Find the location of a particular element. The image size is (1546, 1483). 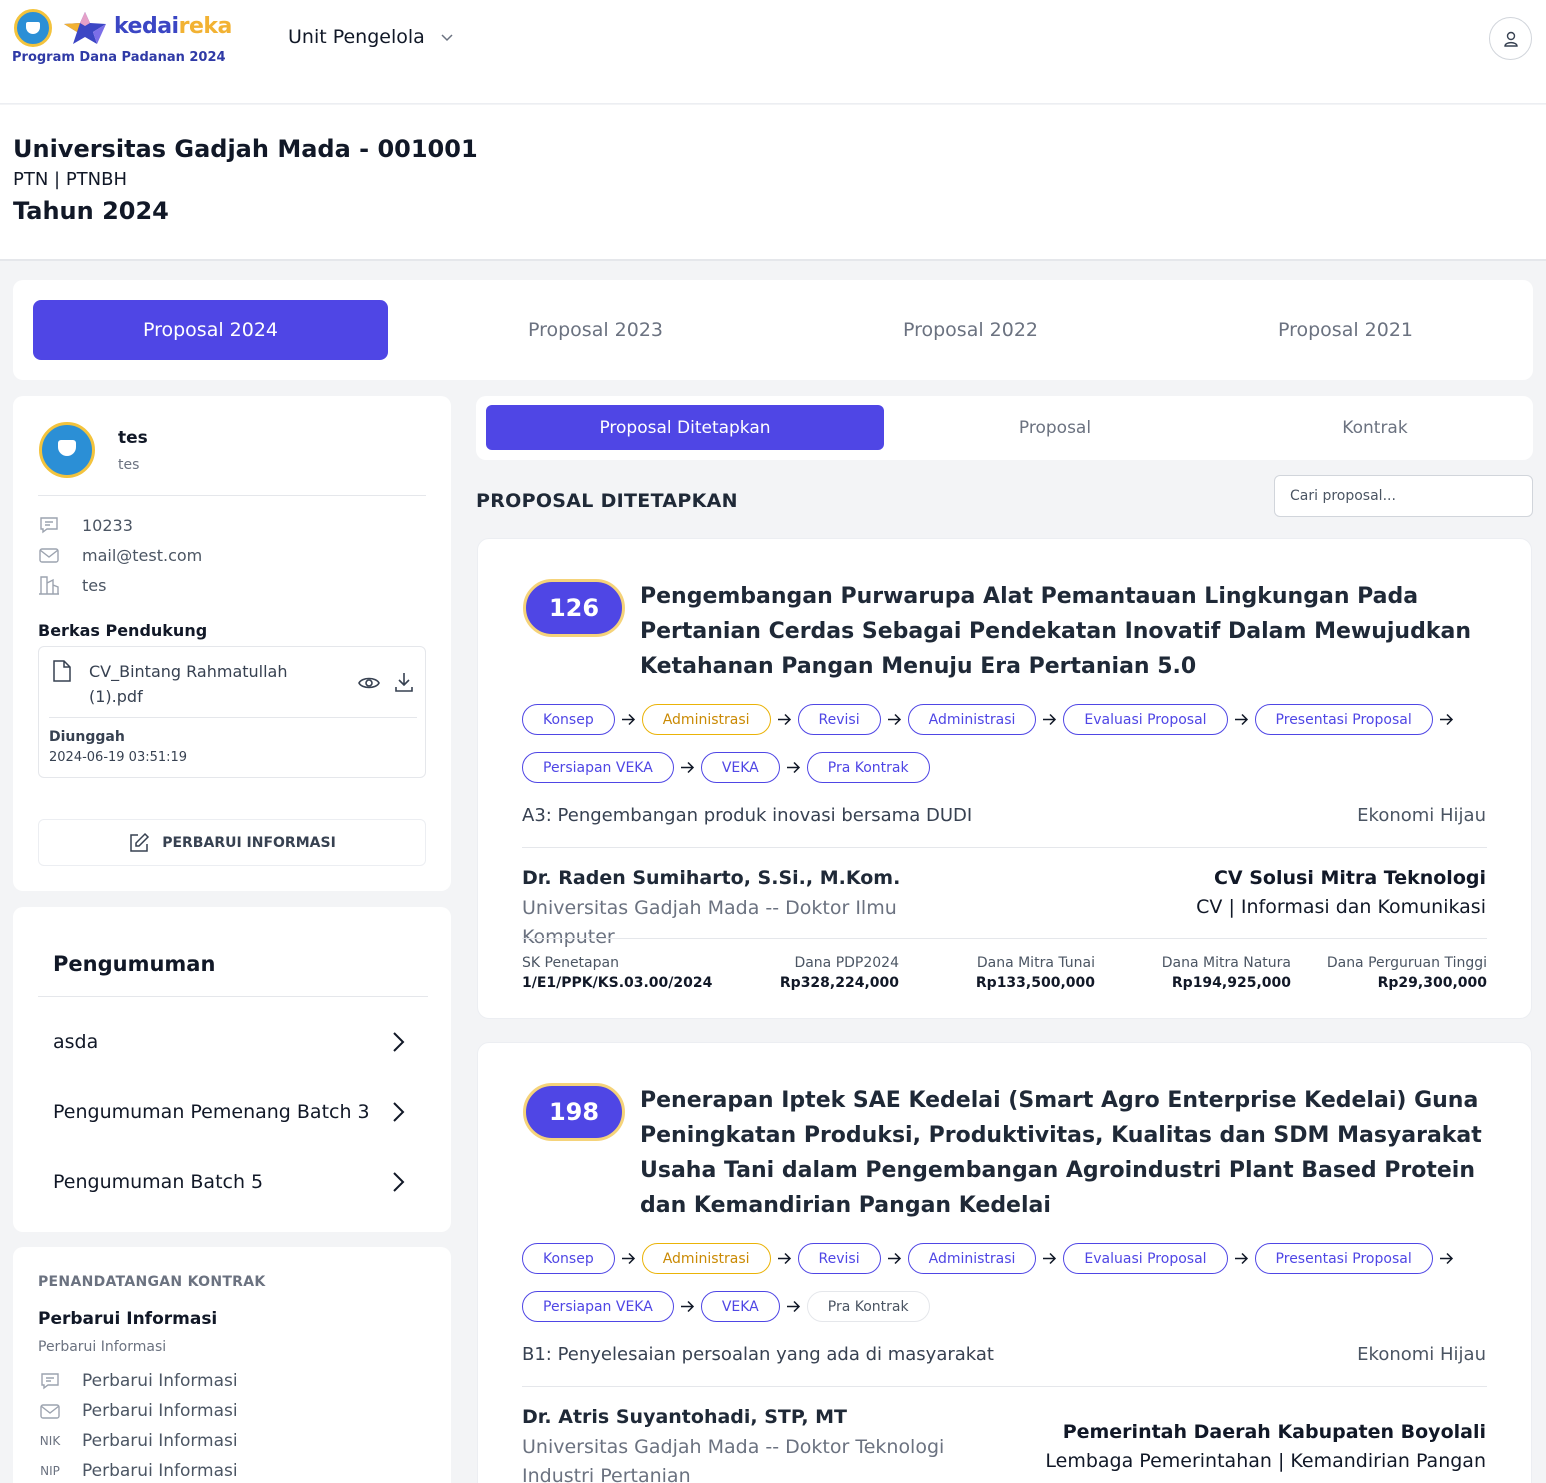

finance-label: Dana Perguruan Tinggi is located at coordinates (1406, 963).